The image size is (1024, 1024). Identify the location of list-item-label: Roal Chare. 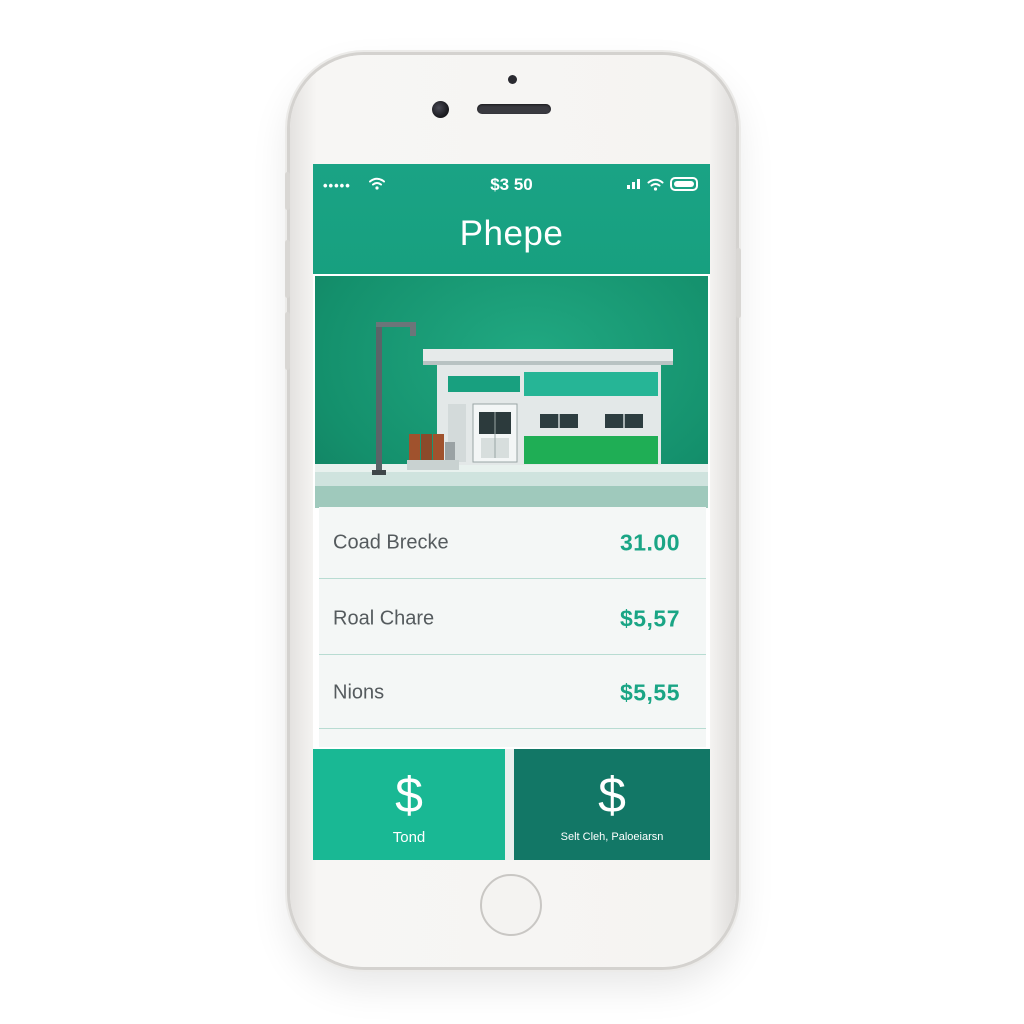
(384, 618).